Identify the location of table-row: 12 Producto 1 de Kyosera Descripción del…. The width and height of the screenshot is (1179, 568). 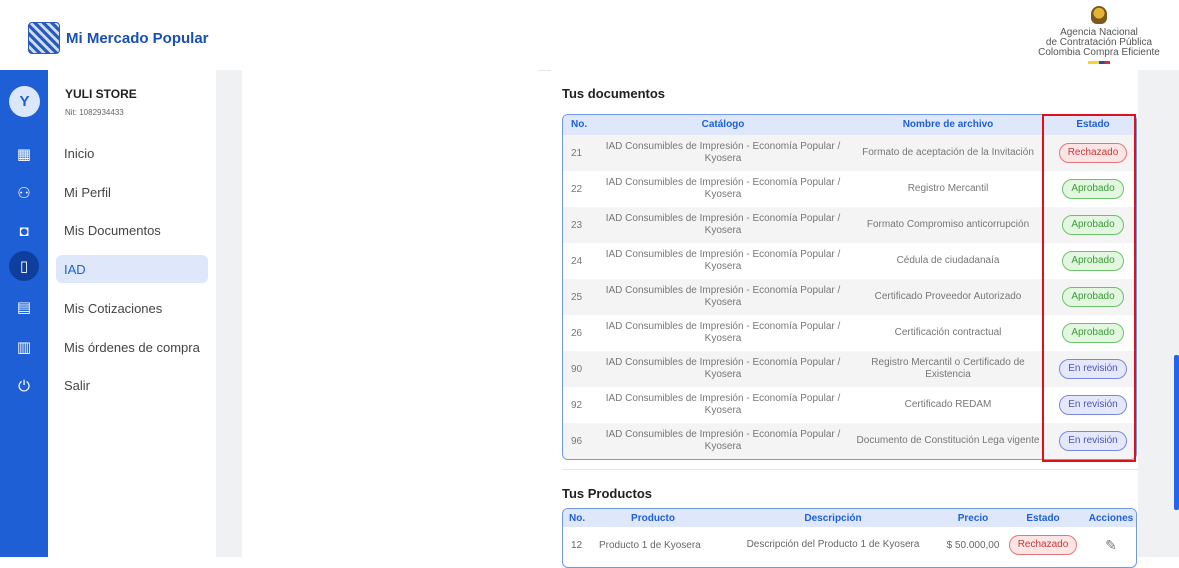
(849, 545).